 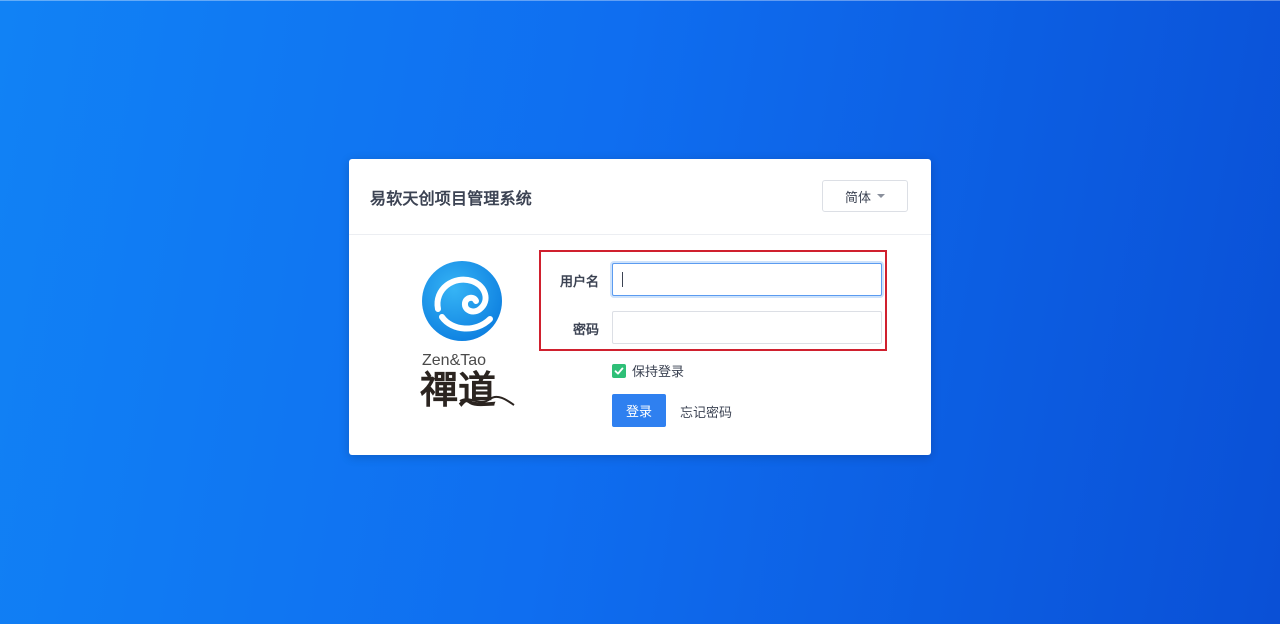 What do you see at coordinates (706, 411) in the screenshot?
I see `forgot-password-link: 忘记密码` at bounding box center [706, 411].